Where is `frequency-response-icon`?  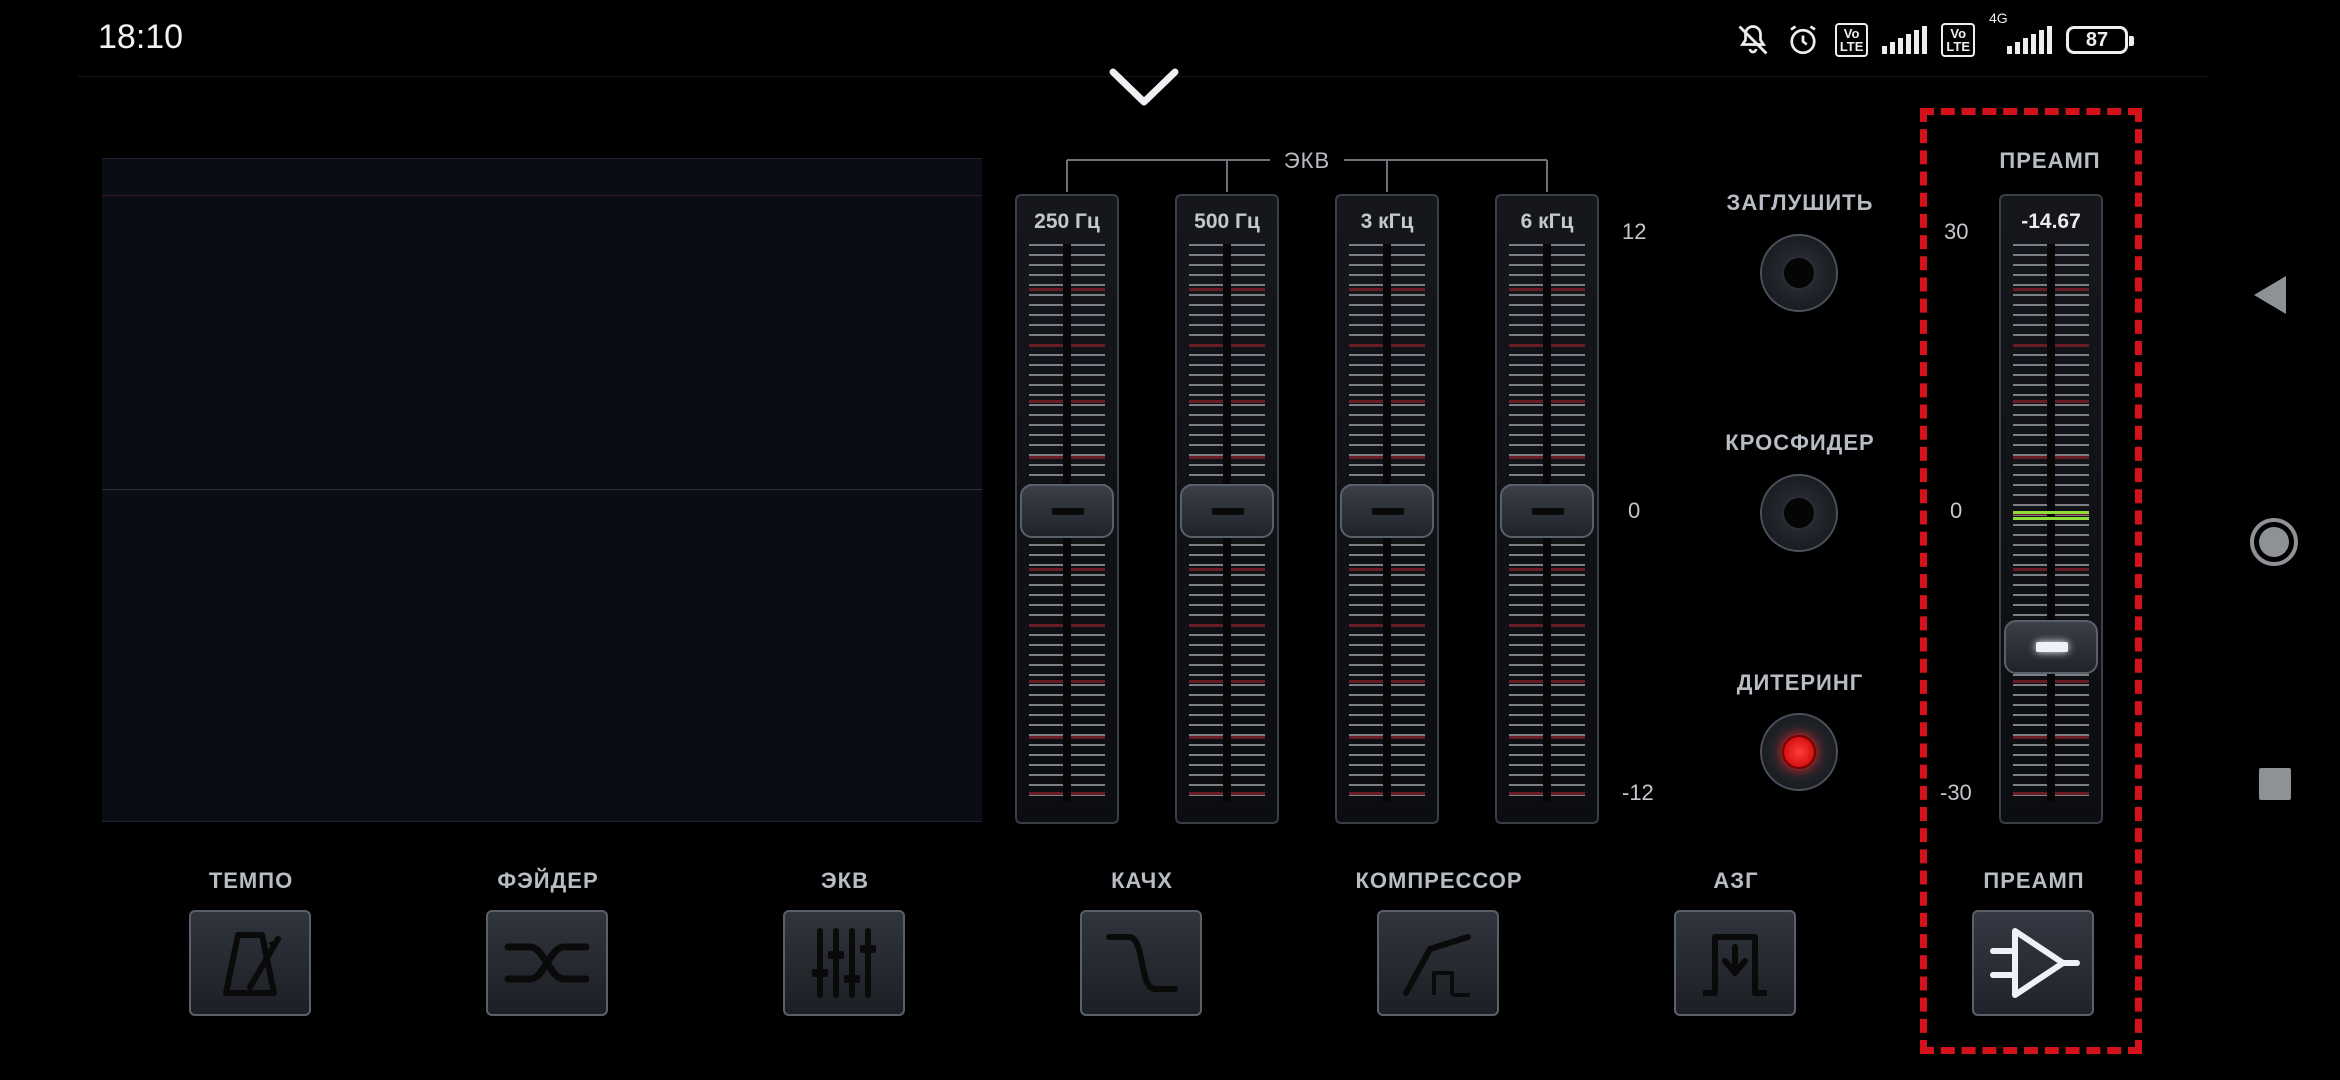
frequency-response-icon is located at coordinates (1142, 963).